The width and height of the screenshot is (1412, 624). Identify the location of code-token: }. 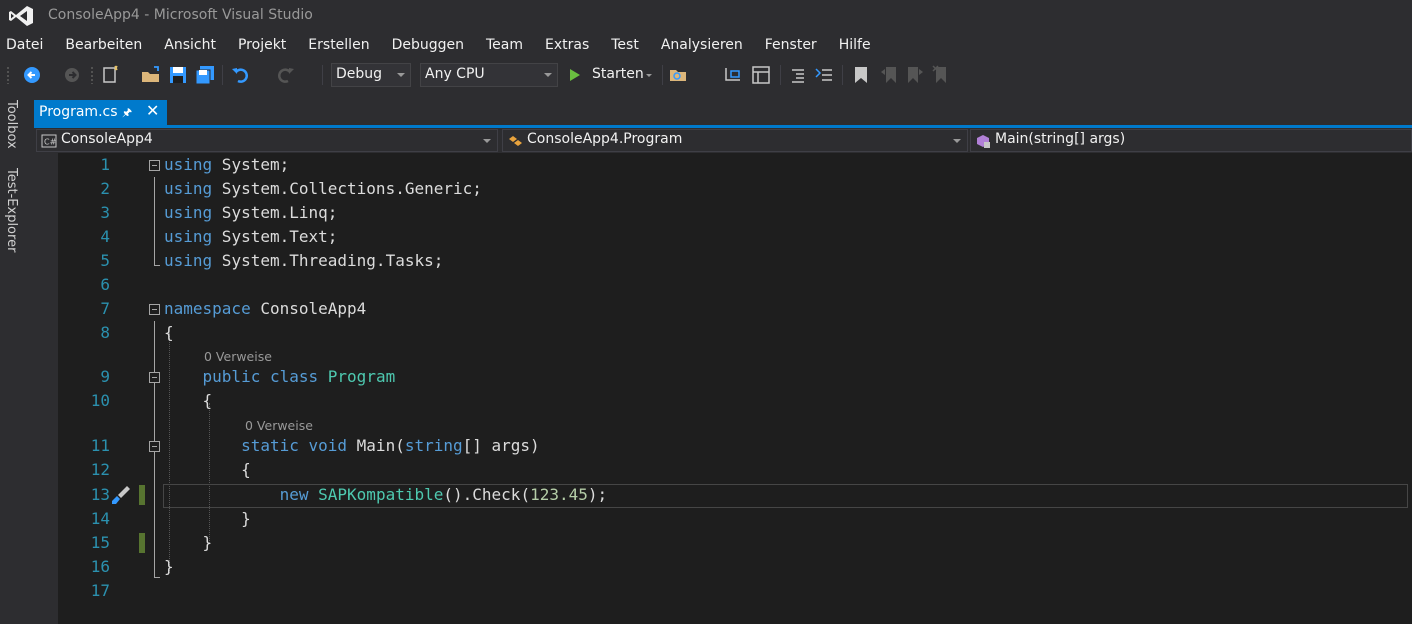
(188, 542).